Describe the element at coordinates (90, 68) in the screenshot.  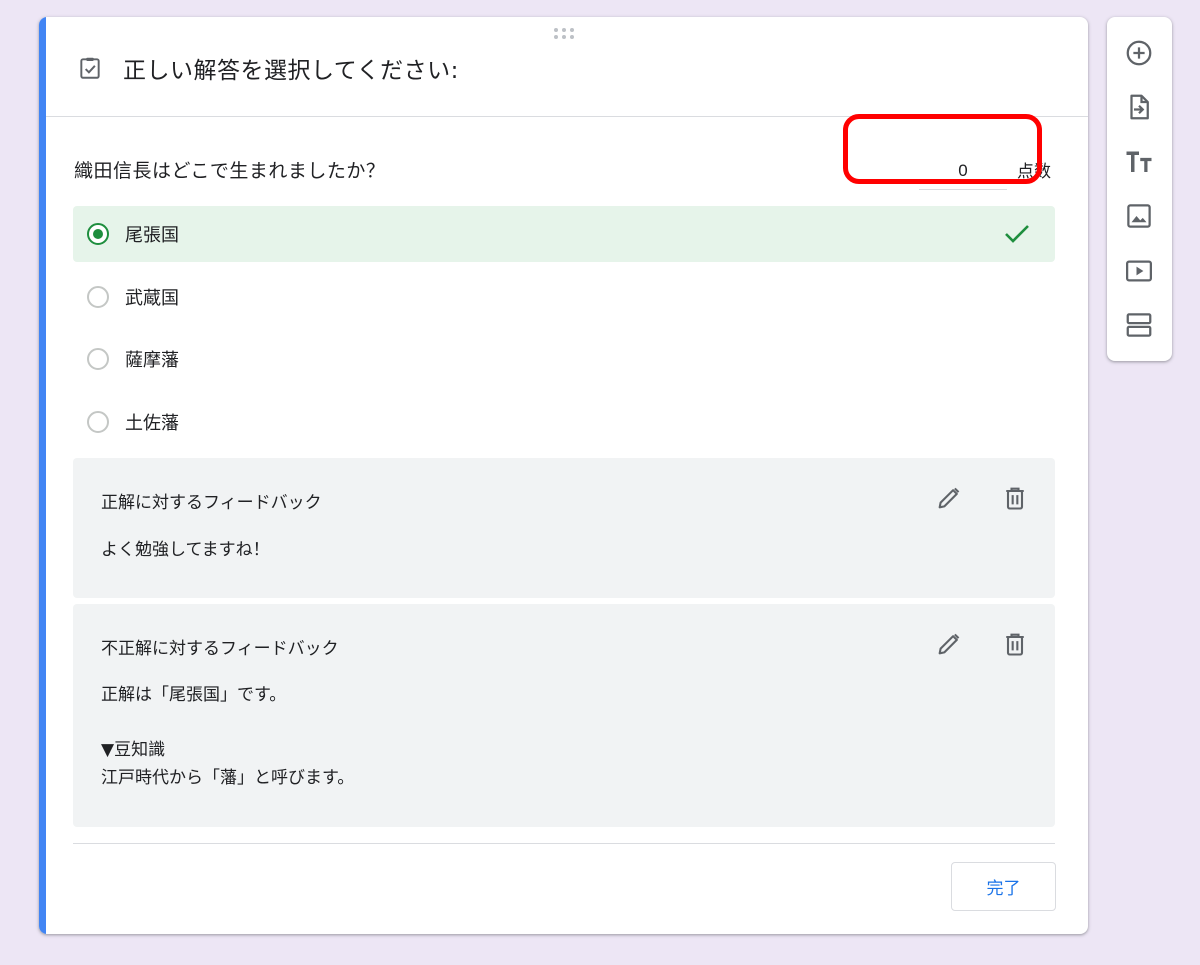
I see `checklist-icon` at that location.